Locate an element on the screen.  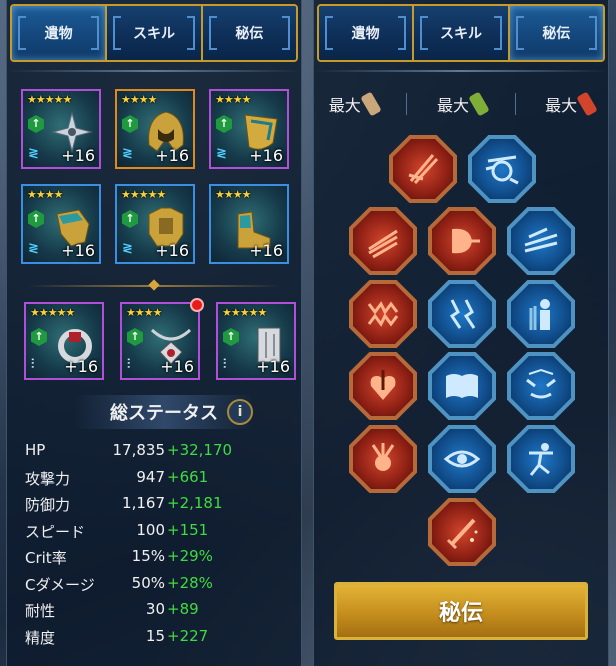
explosion-swords-icon is located at coordinates (383, 457).